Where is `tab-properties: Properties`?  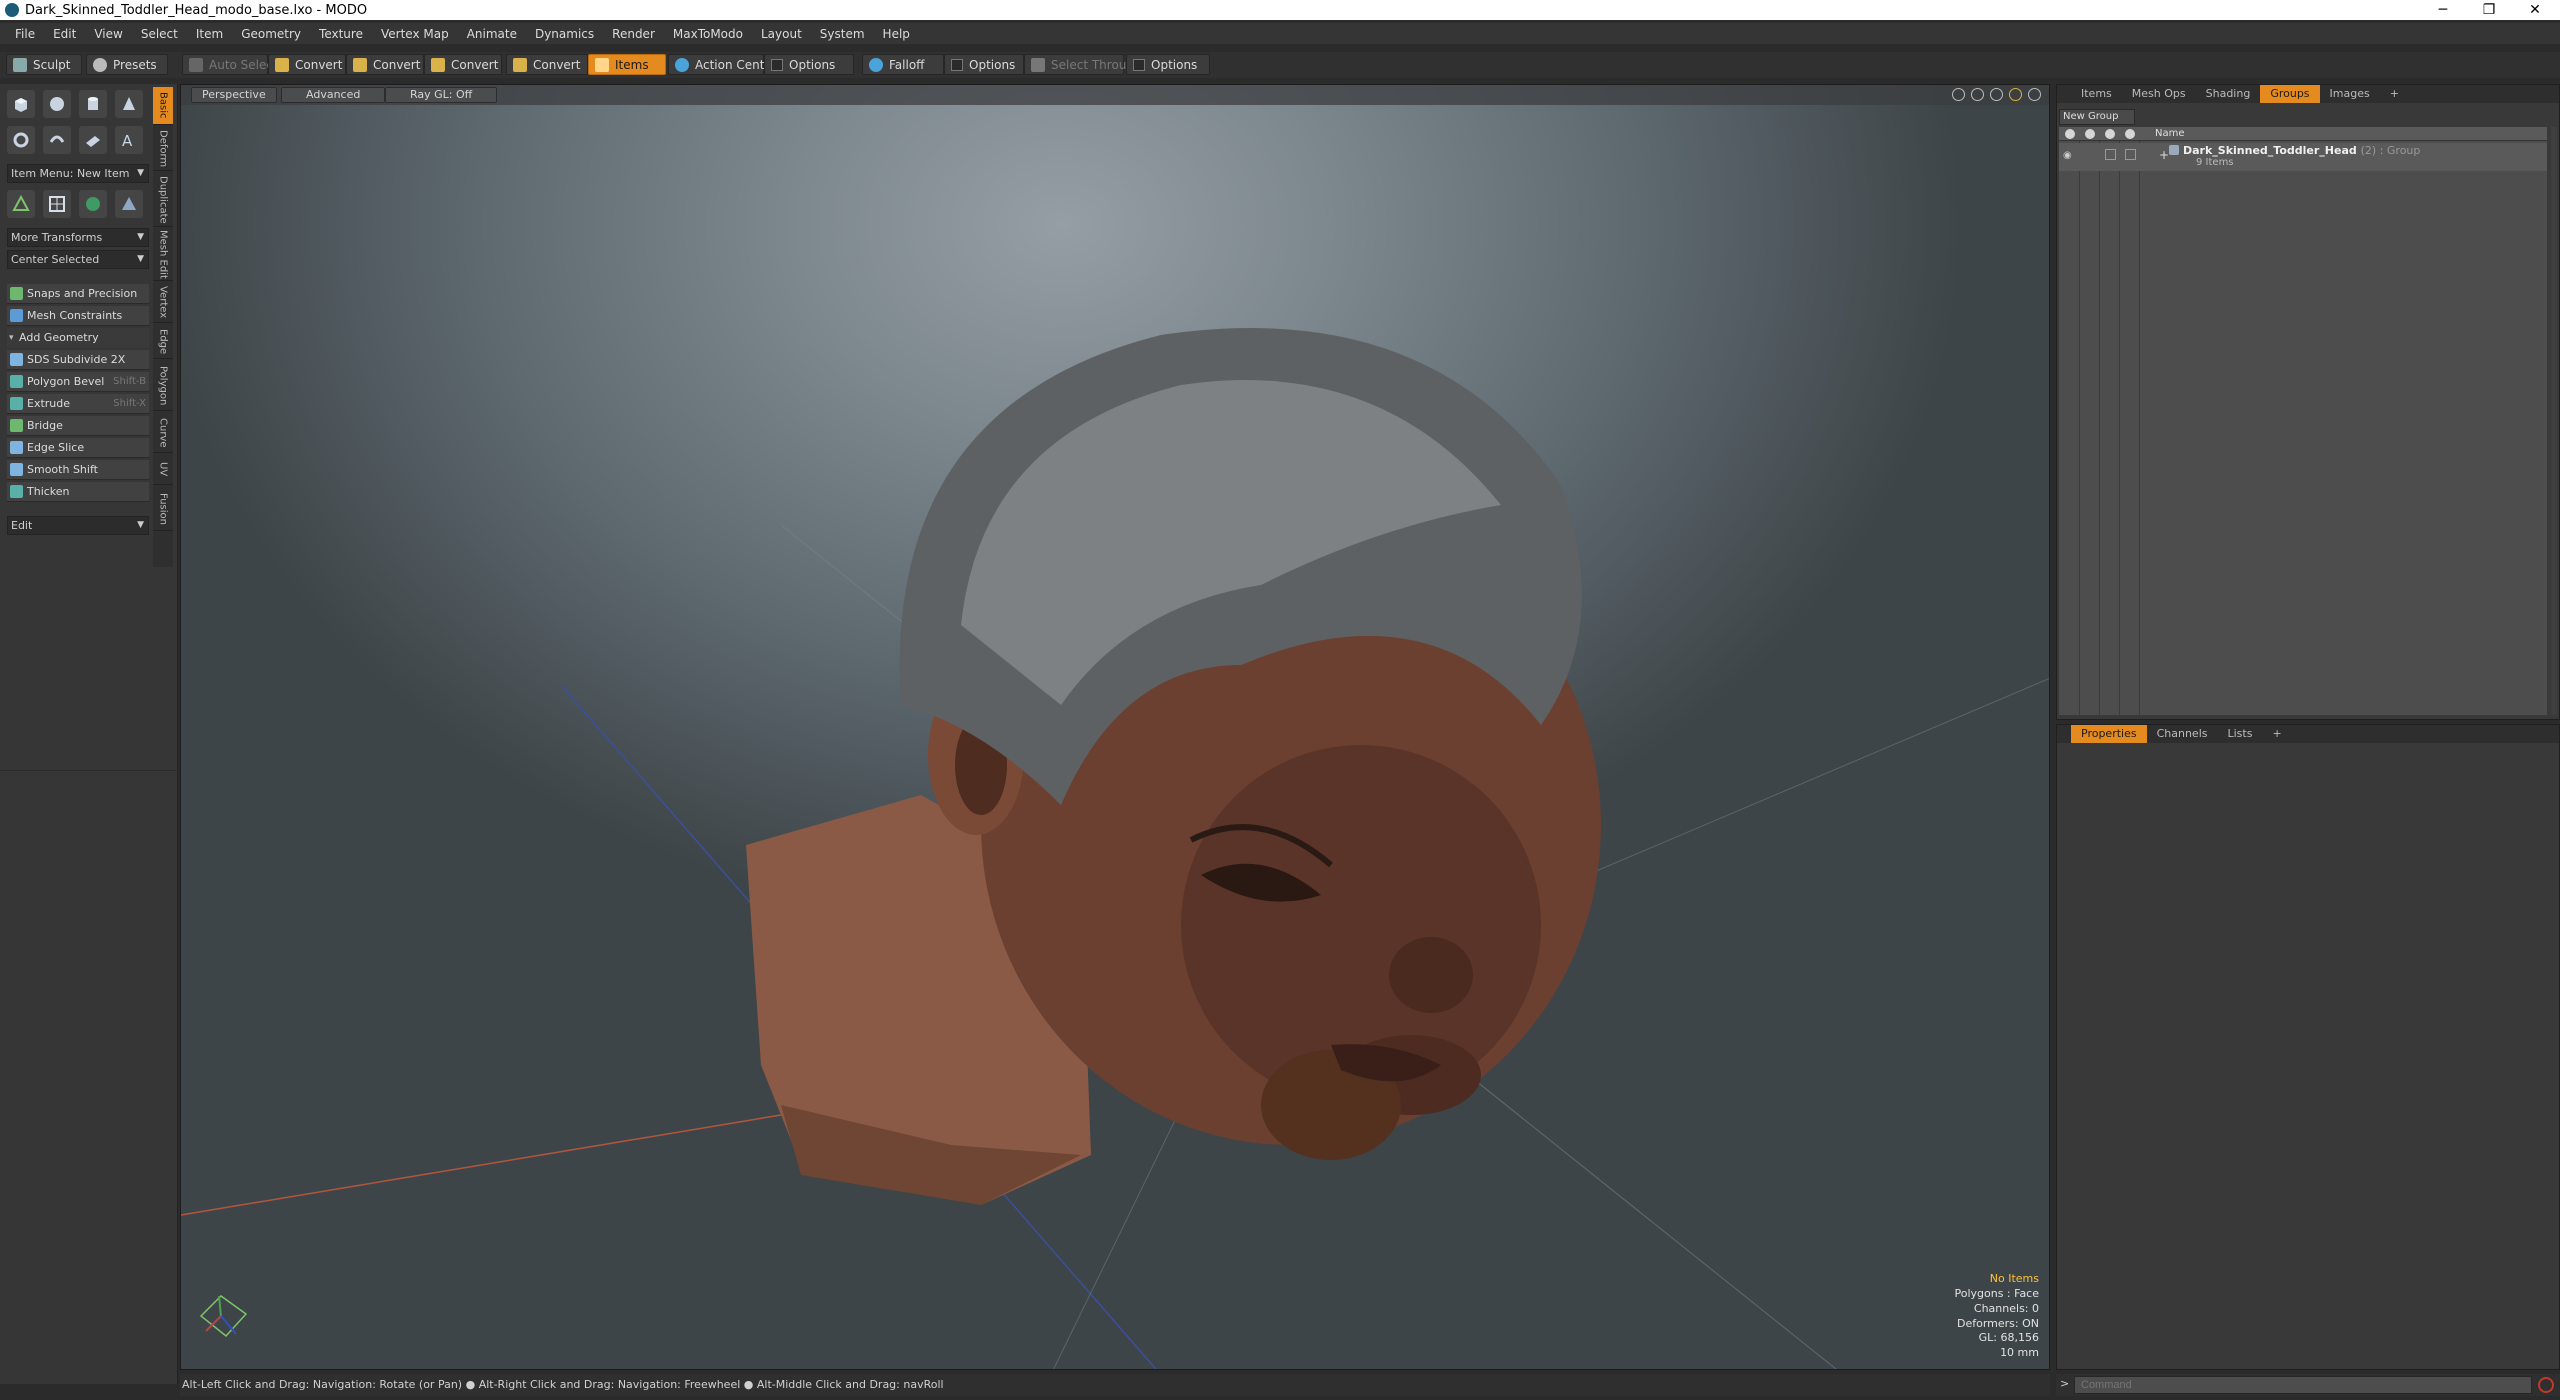 tab-properties: Properties is located at coordinates (2109, 734).